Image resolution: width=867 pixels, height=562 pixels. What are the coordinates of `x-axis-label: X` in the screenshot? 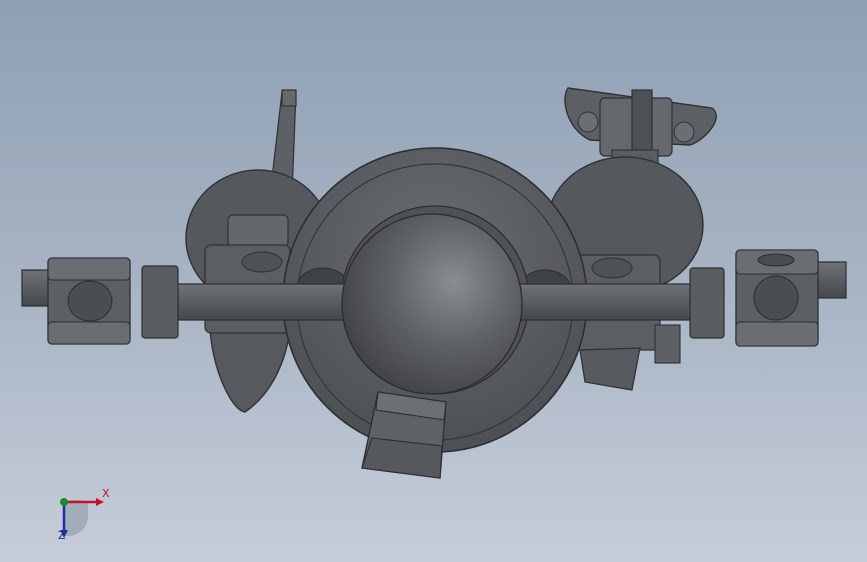 It's located at (106, 493).